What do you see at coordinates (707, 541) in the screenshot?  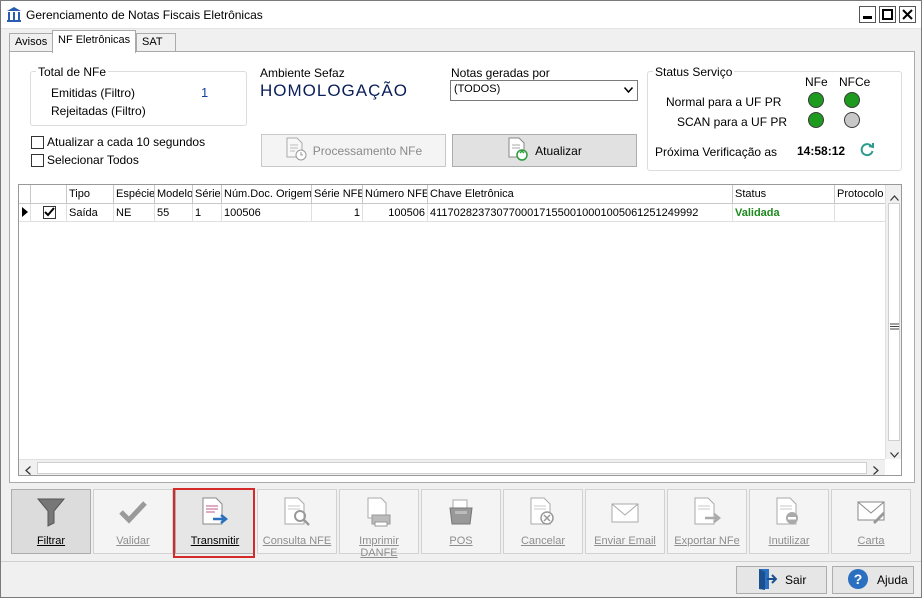 I see `exportar-nfe-label: Exportar NFe` at bounding box center [707, 541].